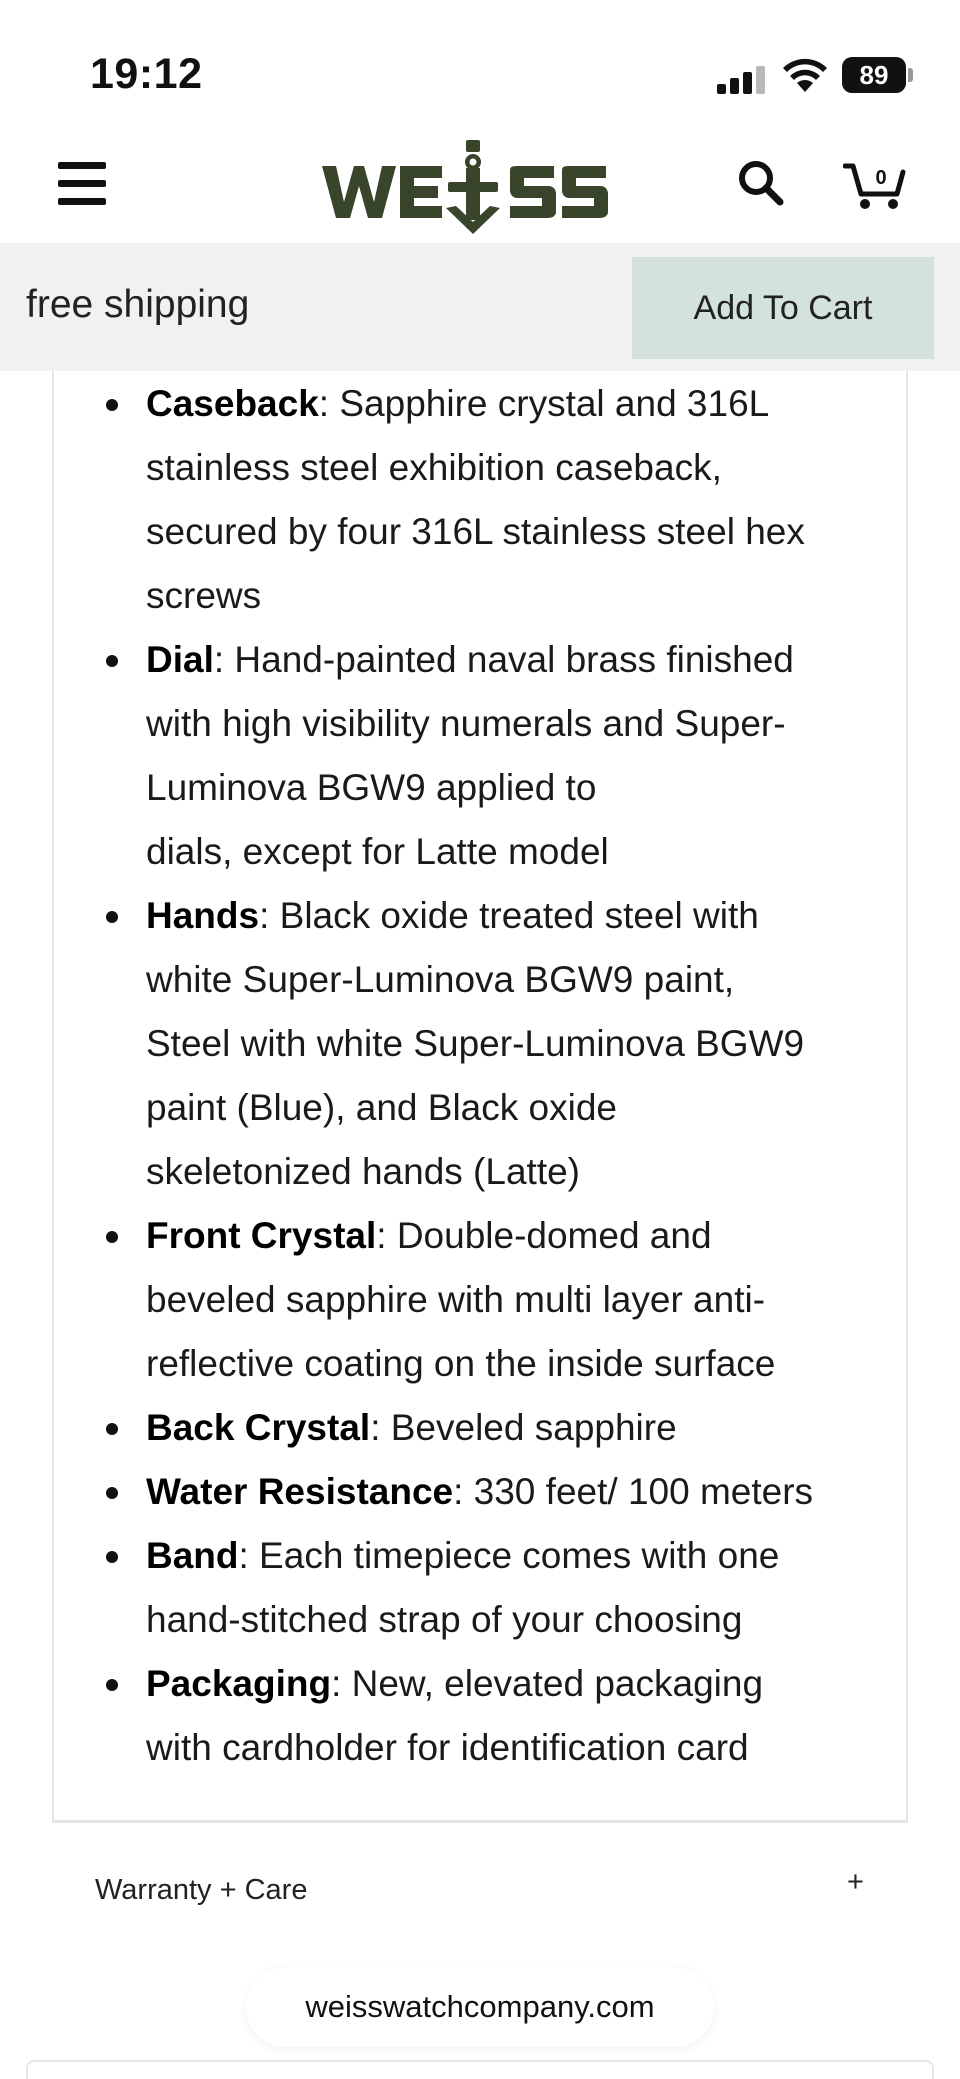  I want to click on spec-line: hand-stitched strap of your choosing, so click(444, 1619).